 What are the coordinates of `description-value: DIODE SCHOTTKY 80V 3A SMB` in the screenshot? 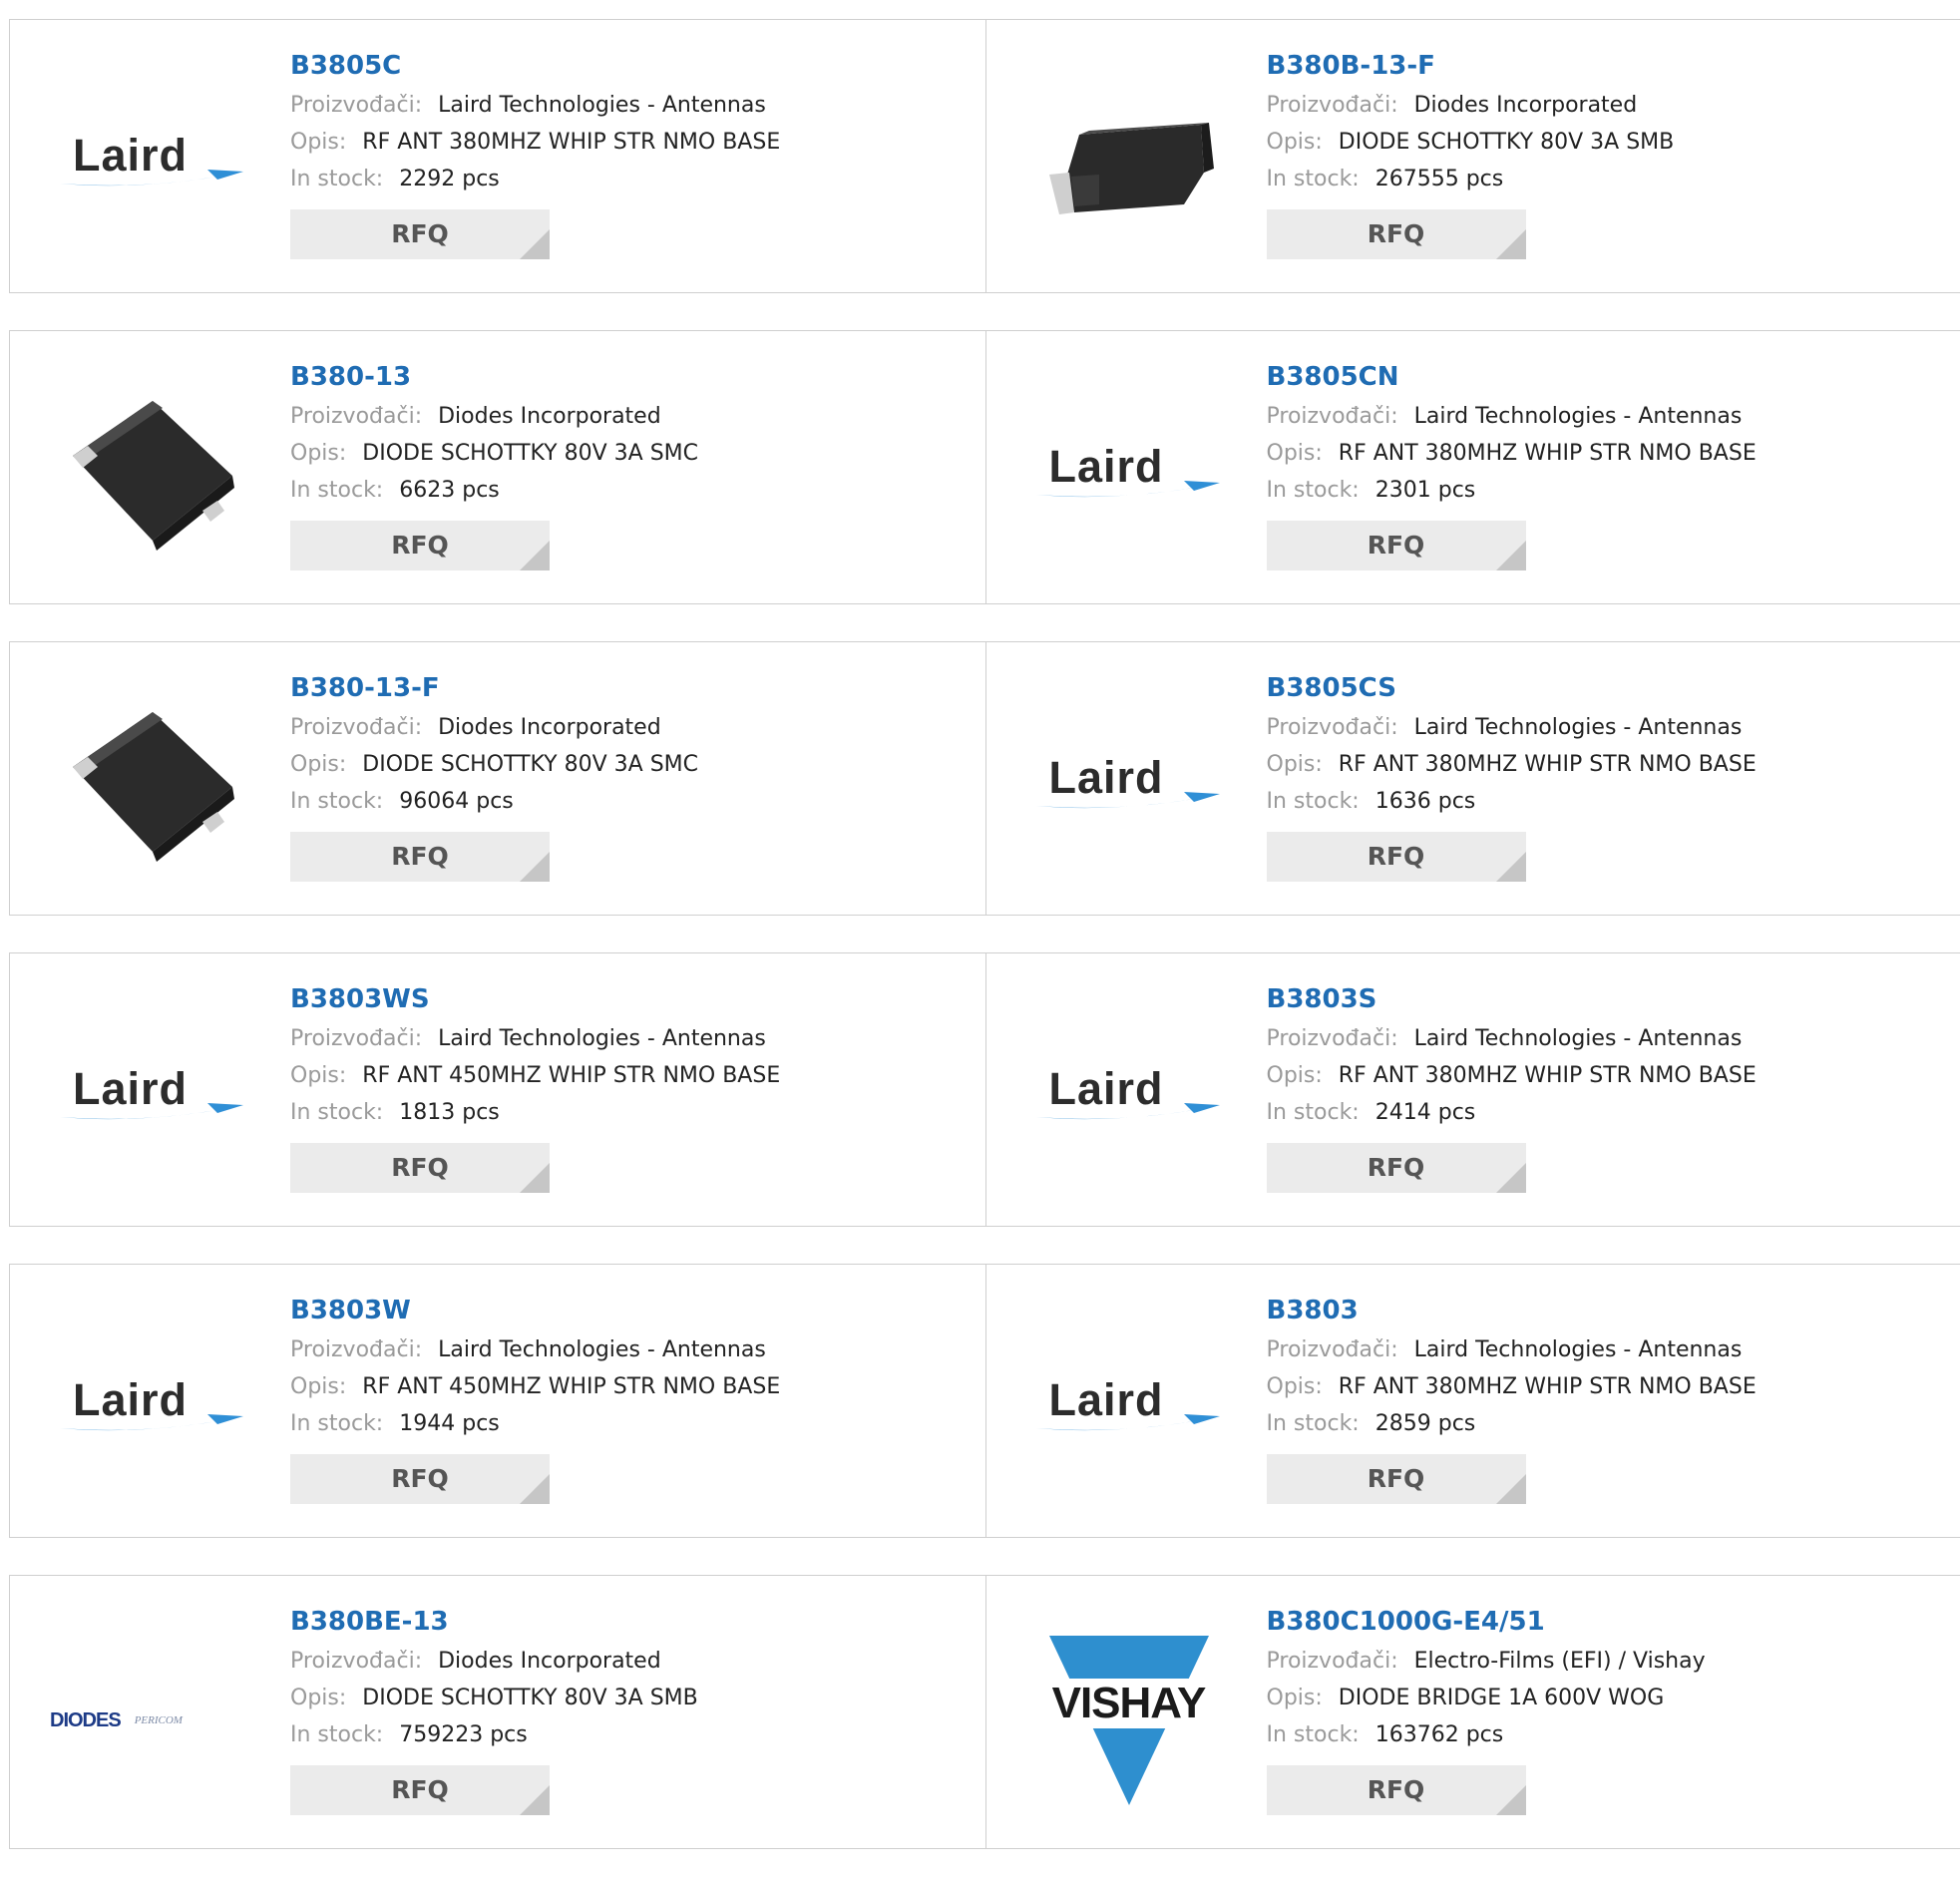 It's located at (530, 1698).